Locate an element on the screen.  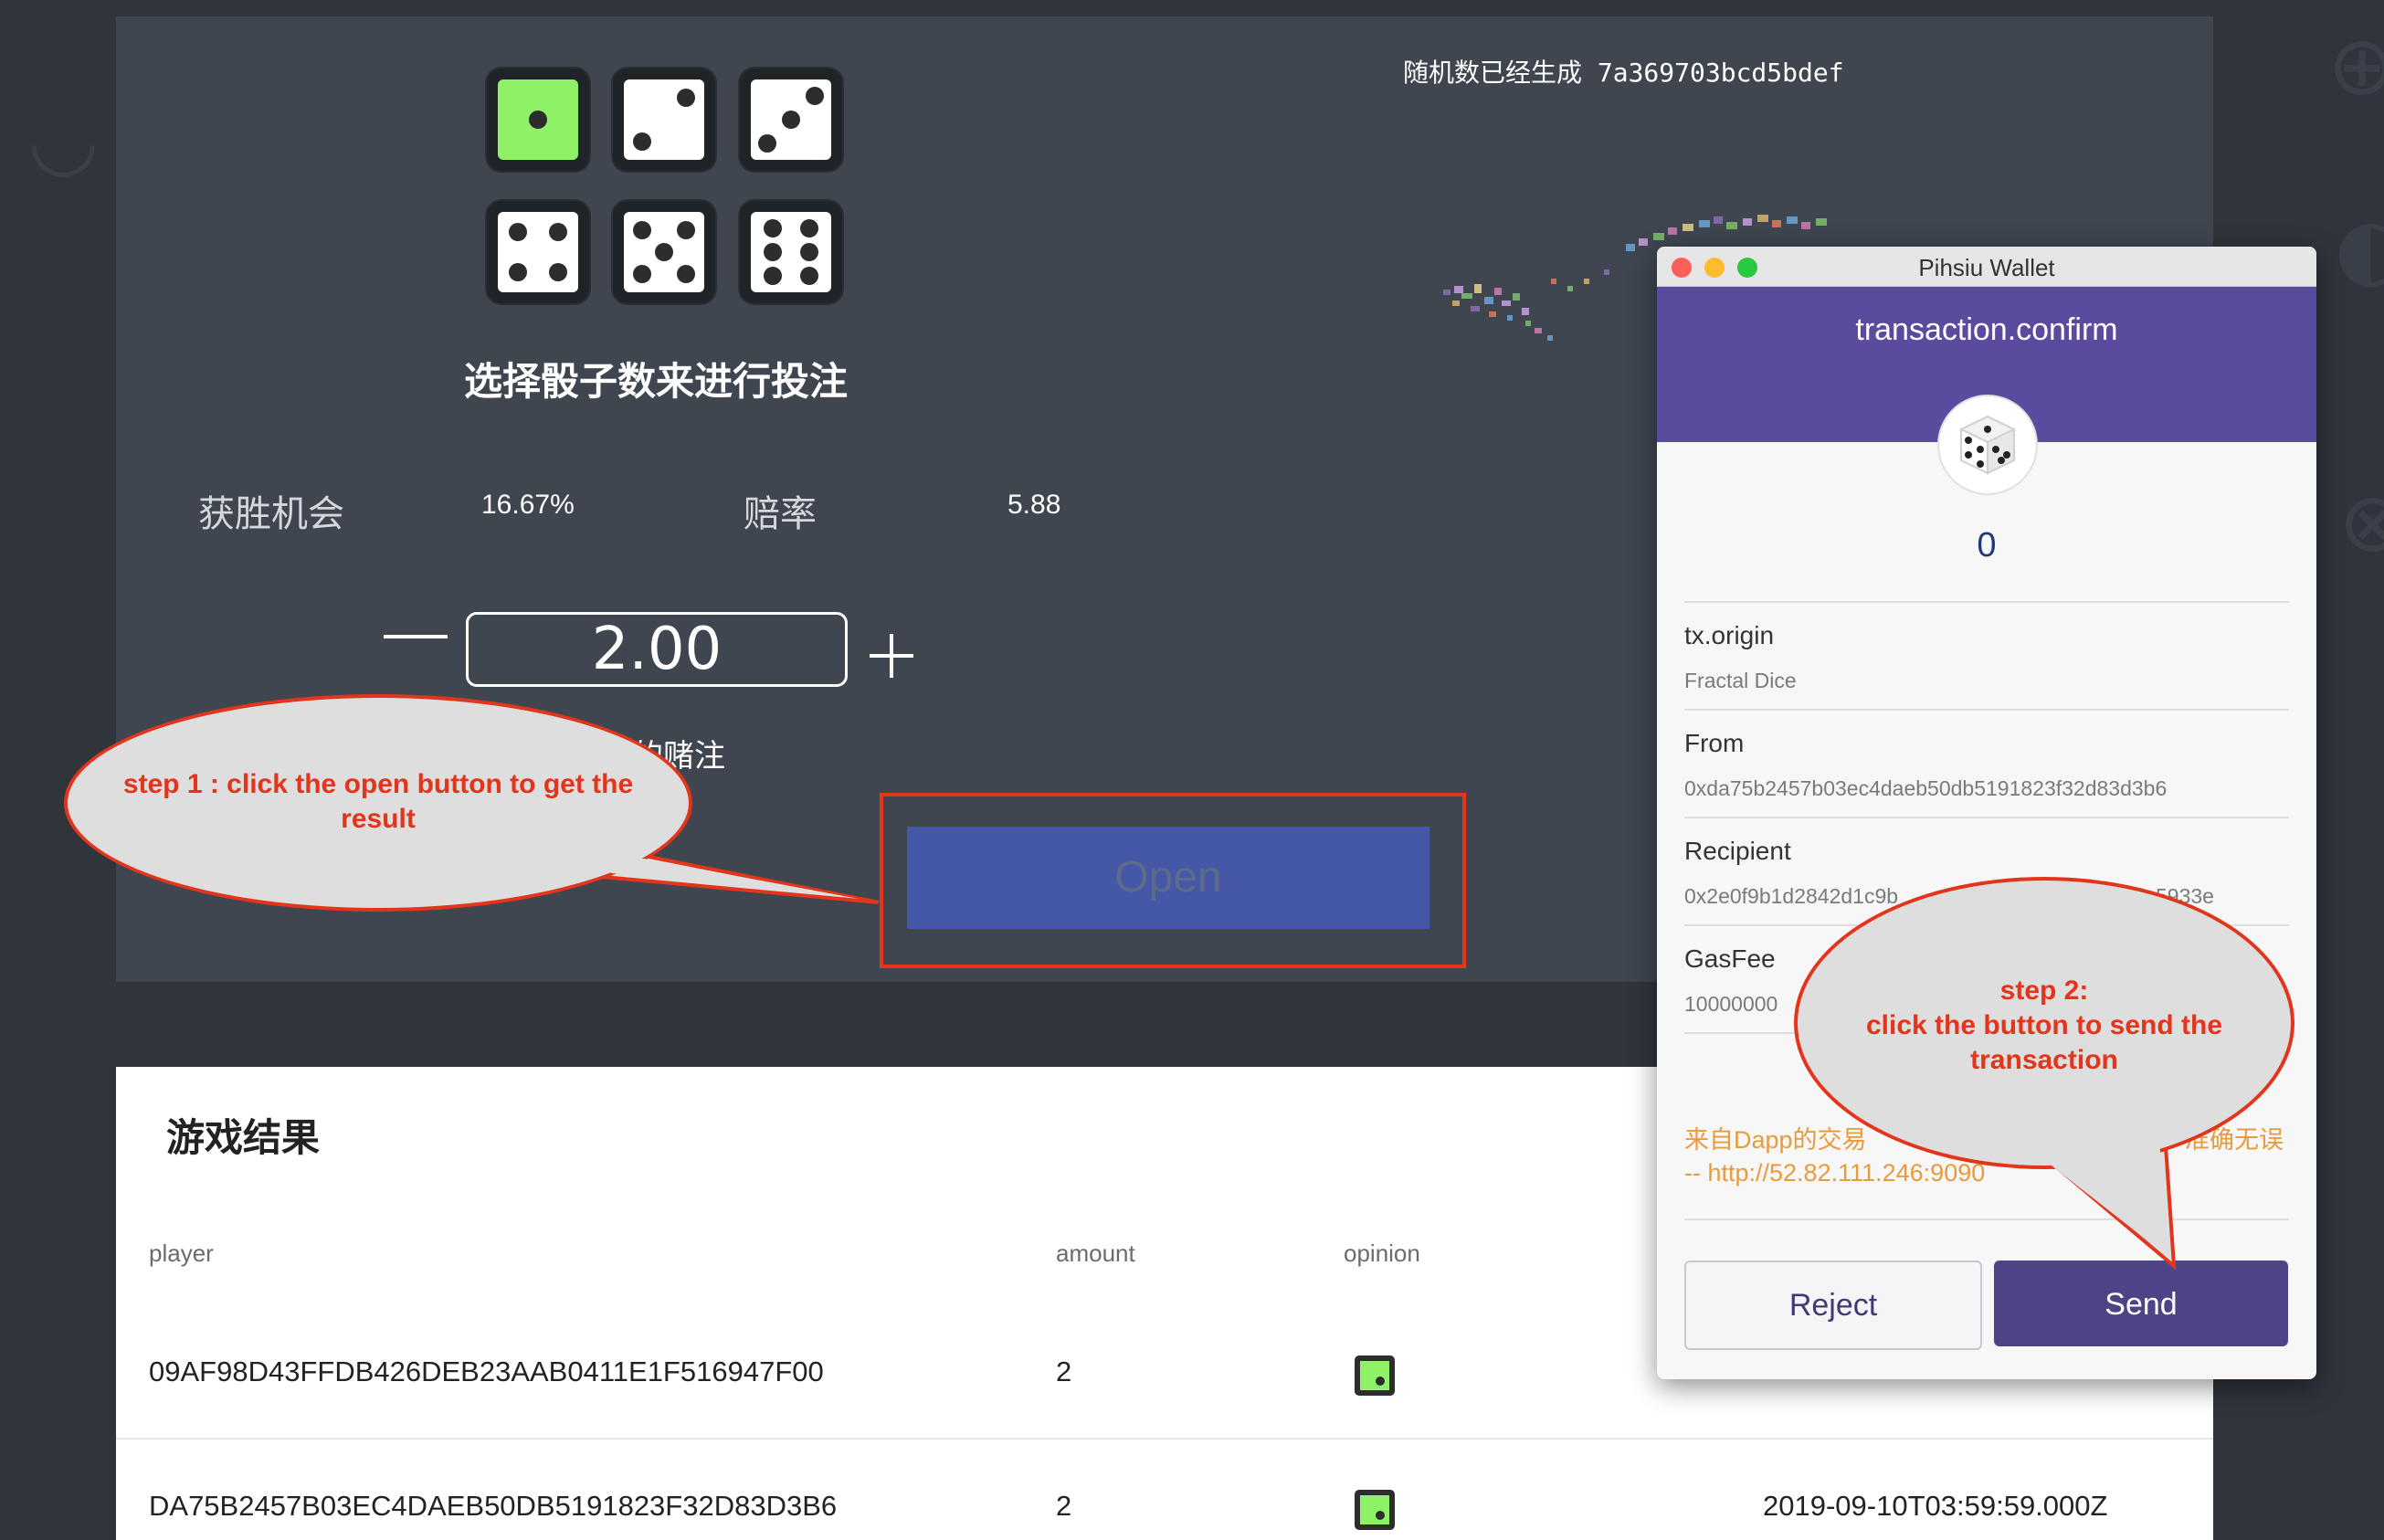
tx-origin-value: Fractal Dice is located at coordinates (1740, 680).